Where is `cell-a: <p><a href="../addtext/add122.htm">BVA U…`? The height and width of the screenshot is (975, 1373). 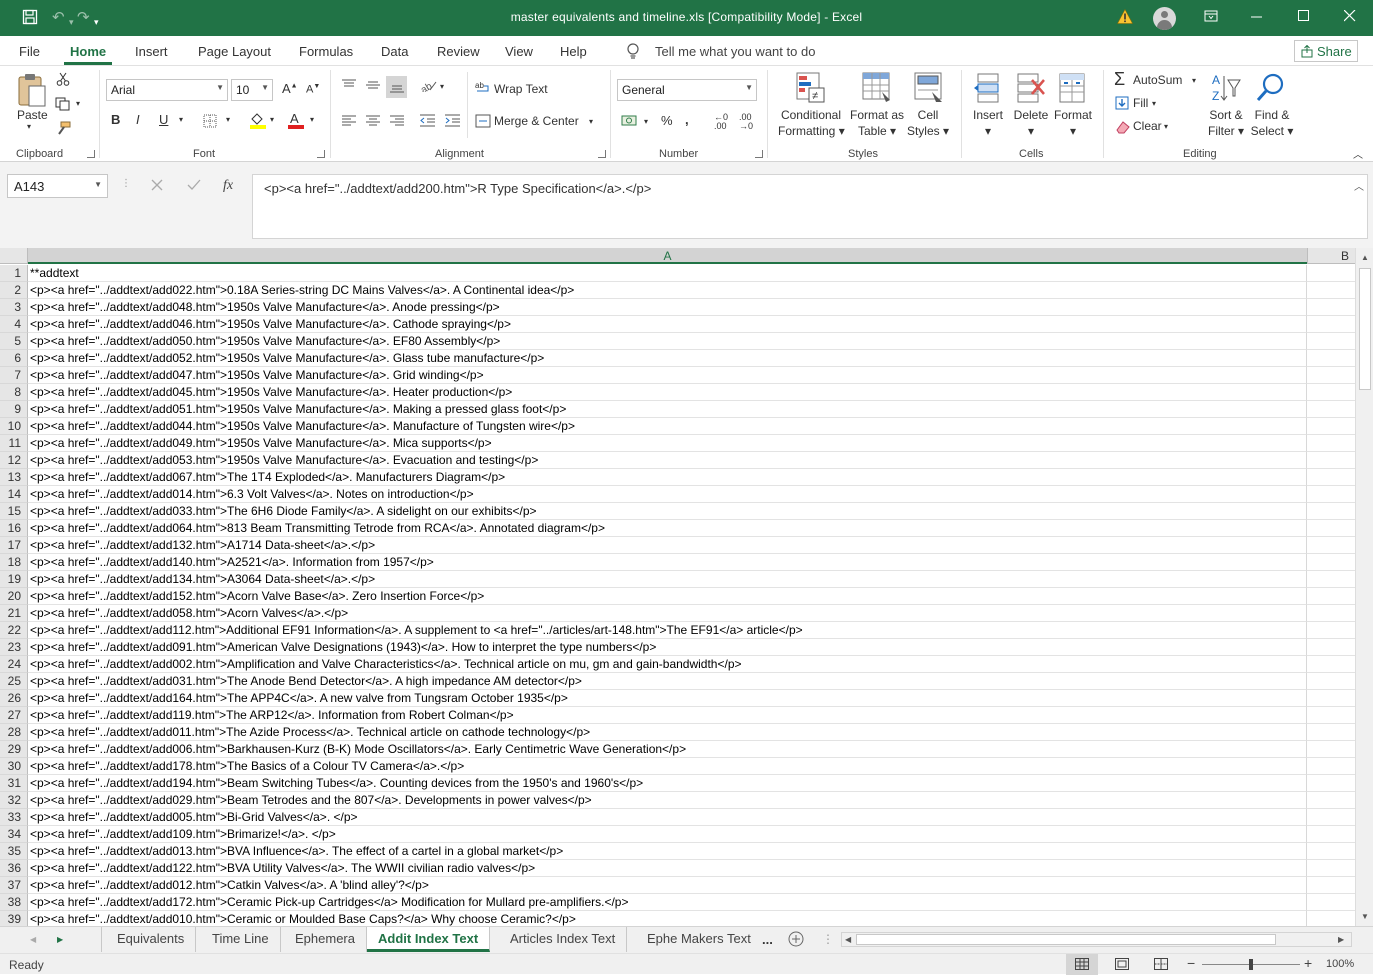 cell-a: <p><a href="../addtext/add122.htm">BVA U… is located at coordinates (667, 868).